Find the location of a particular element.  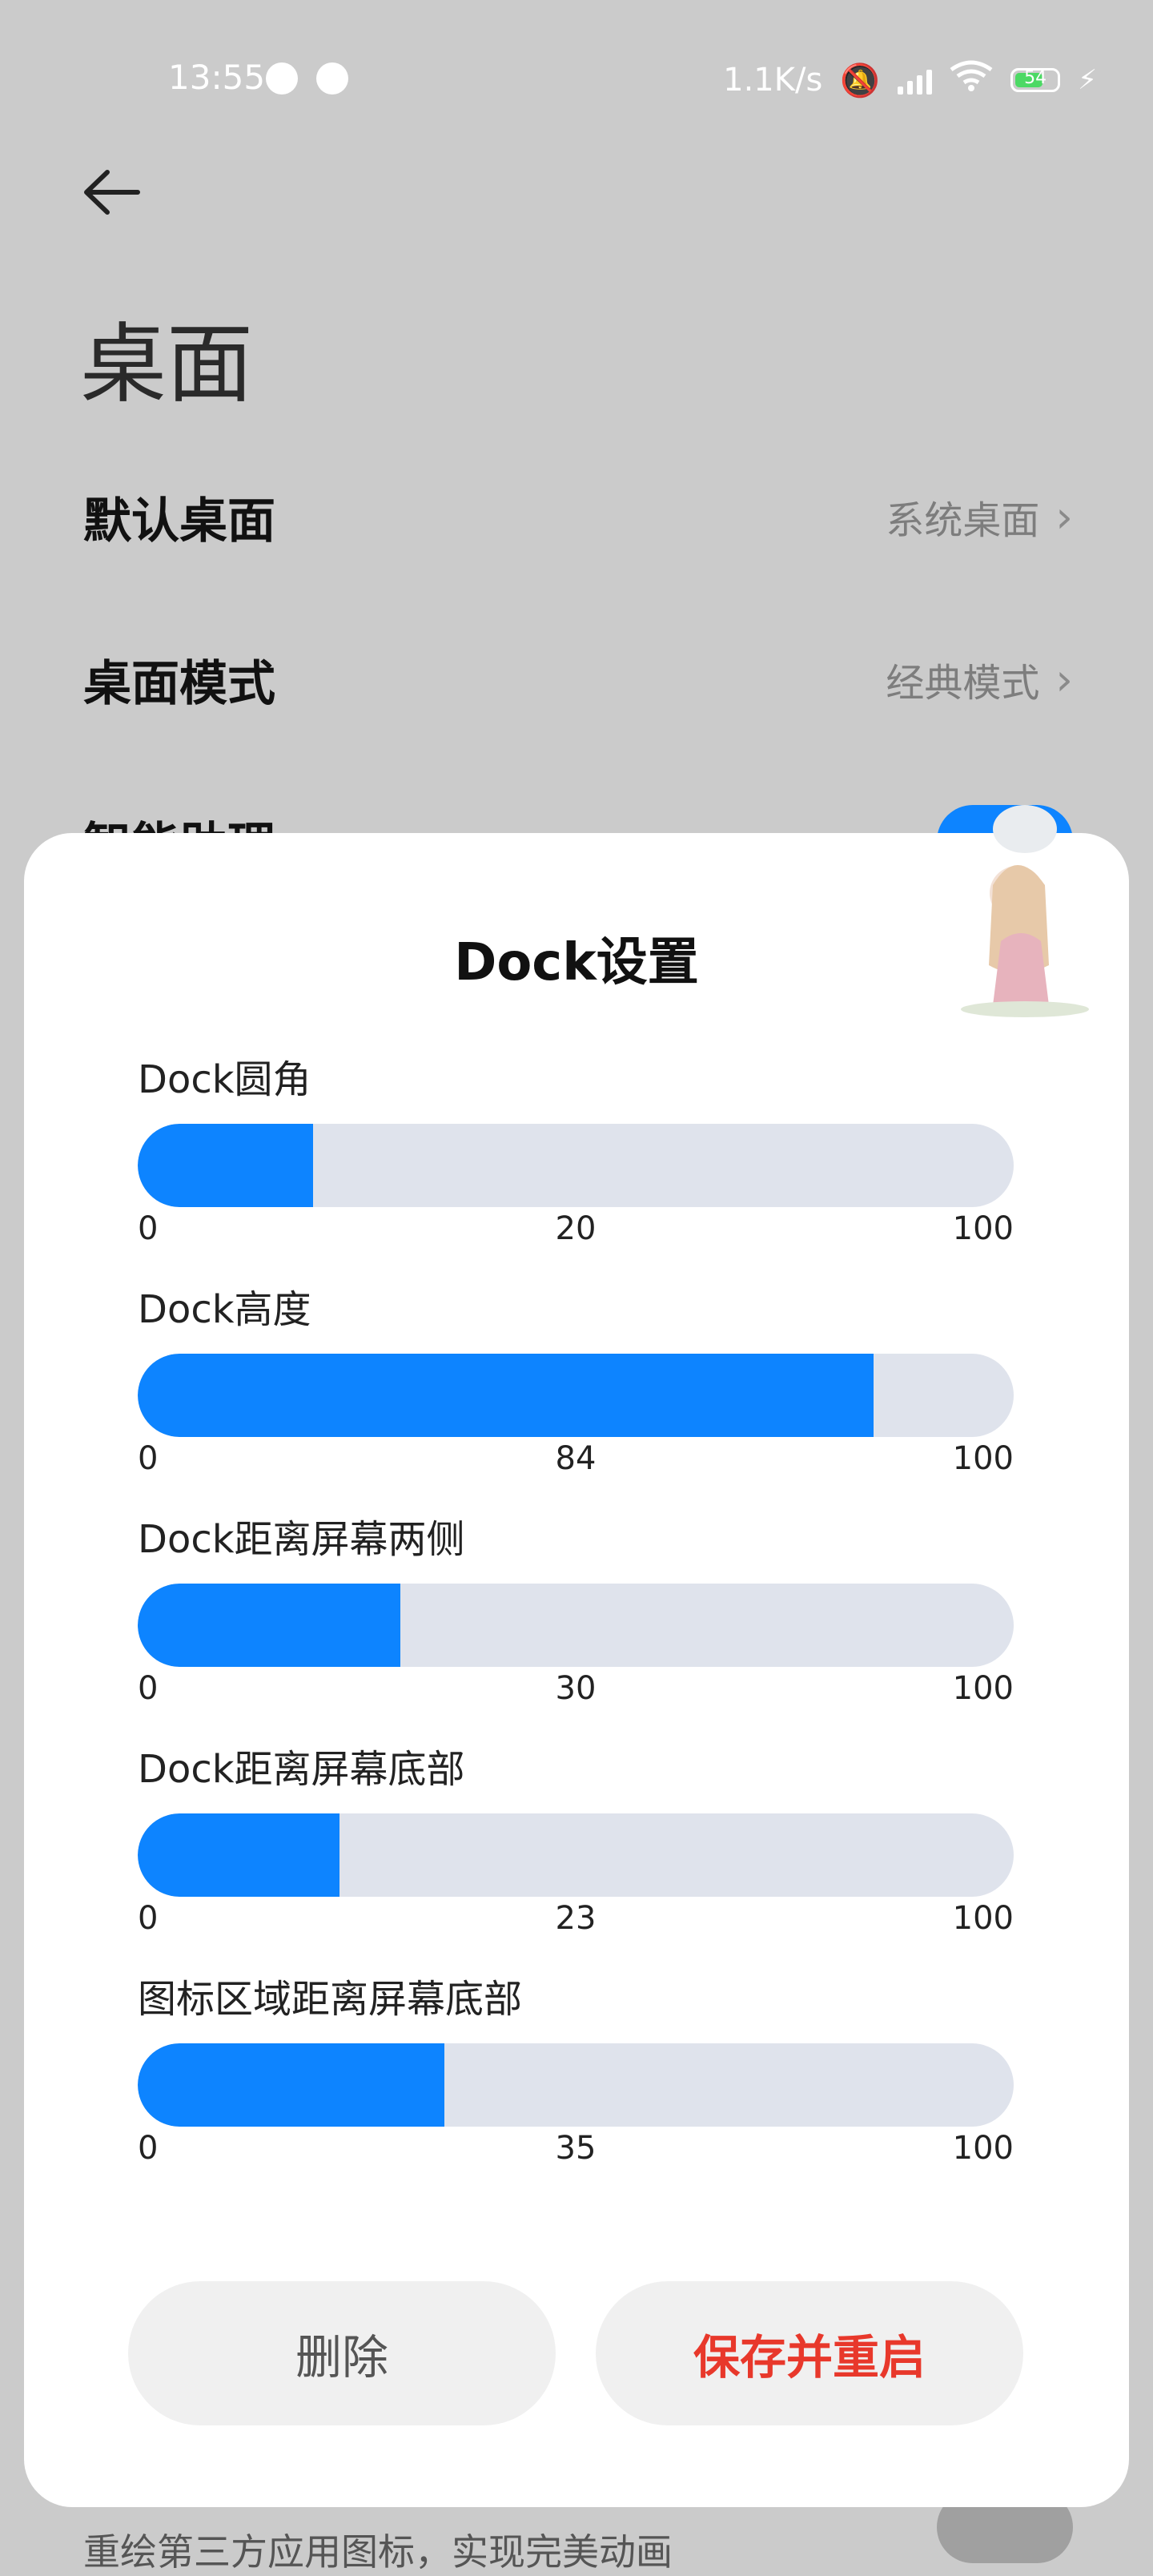

setting-row-desktop-mode: 桌面模式 经典模式 › is located at coordinates (578, 679).